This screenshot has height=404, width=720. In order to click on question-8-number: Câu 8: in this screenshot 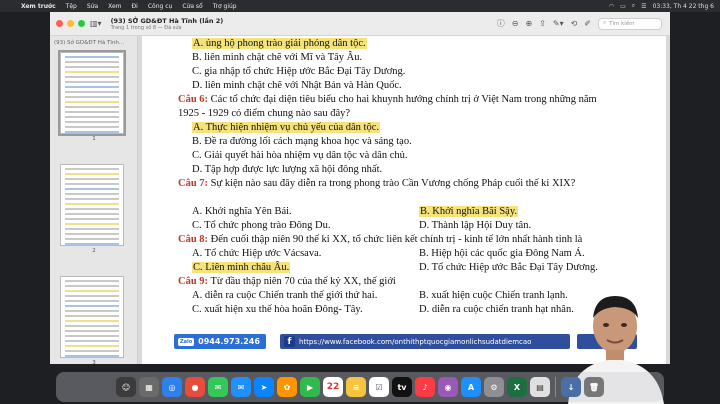, I will do `click(193, 239)`.